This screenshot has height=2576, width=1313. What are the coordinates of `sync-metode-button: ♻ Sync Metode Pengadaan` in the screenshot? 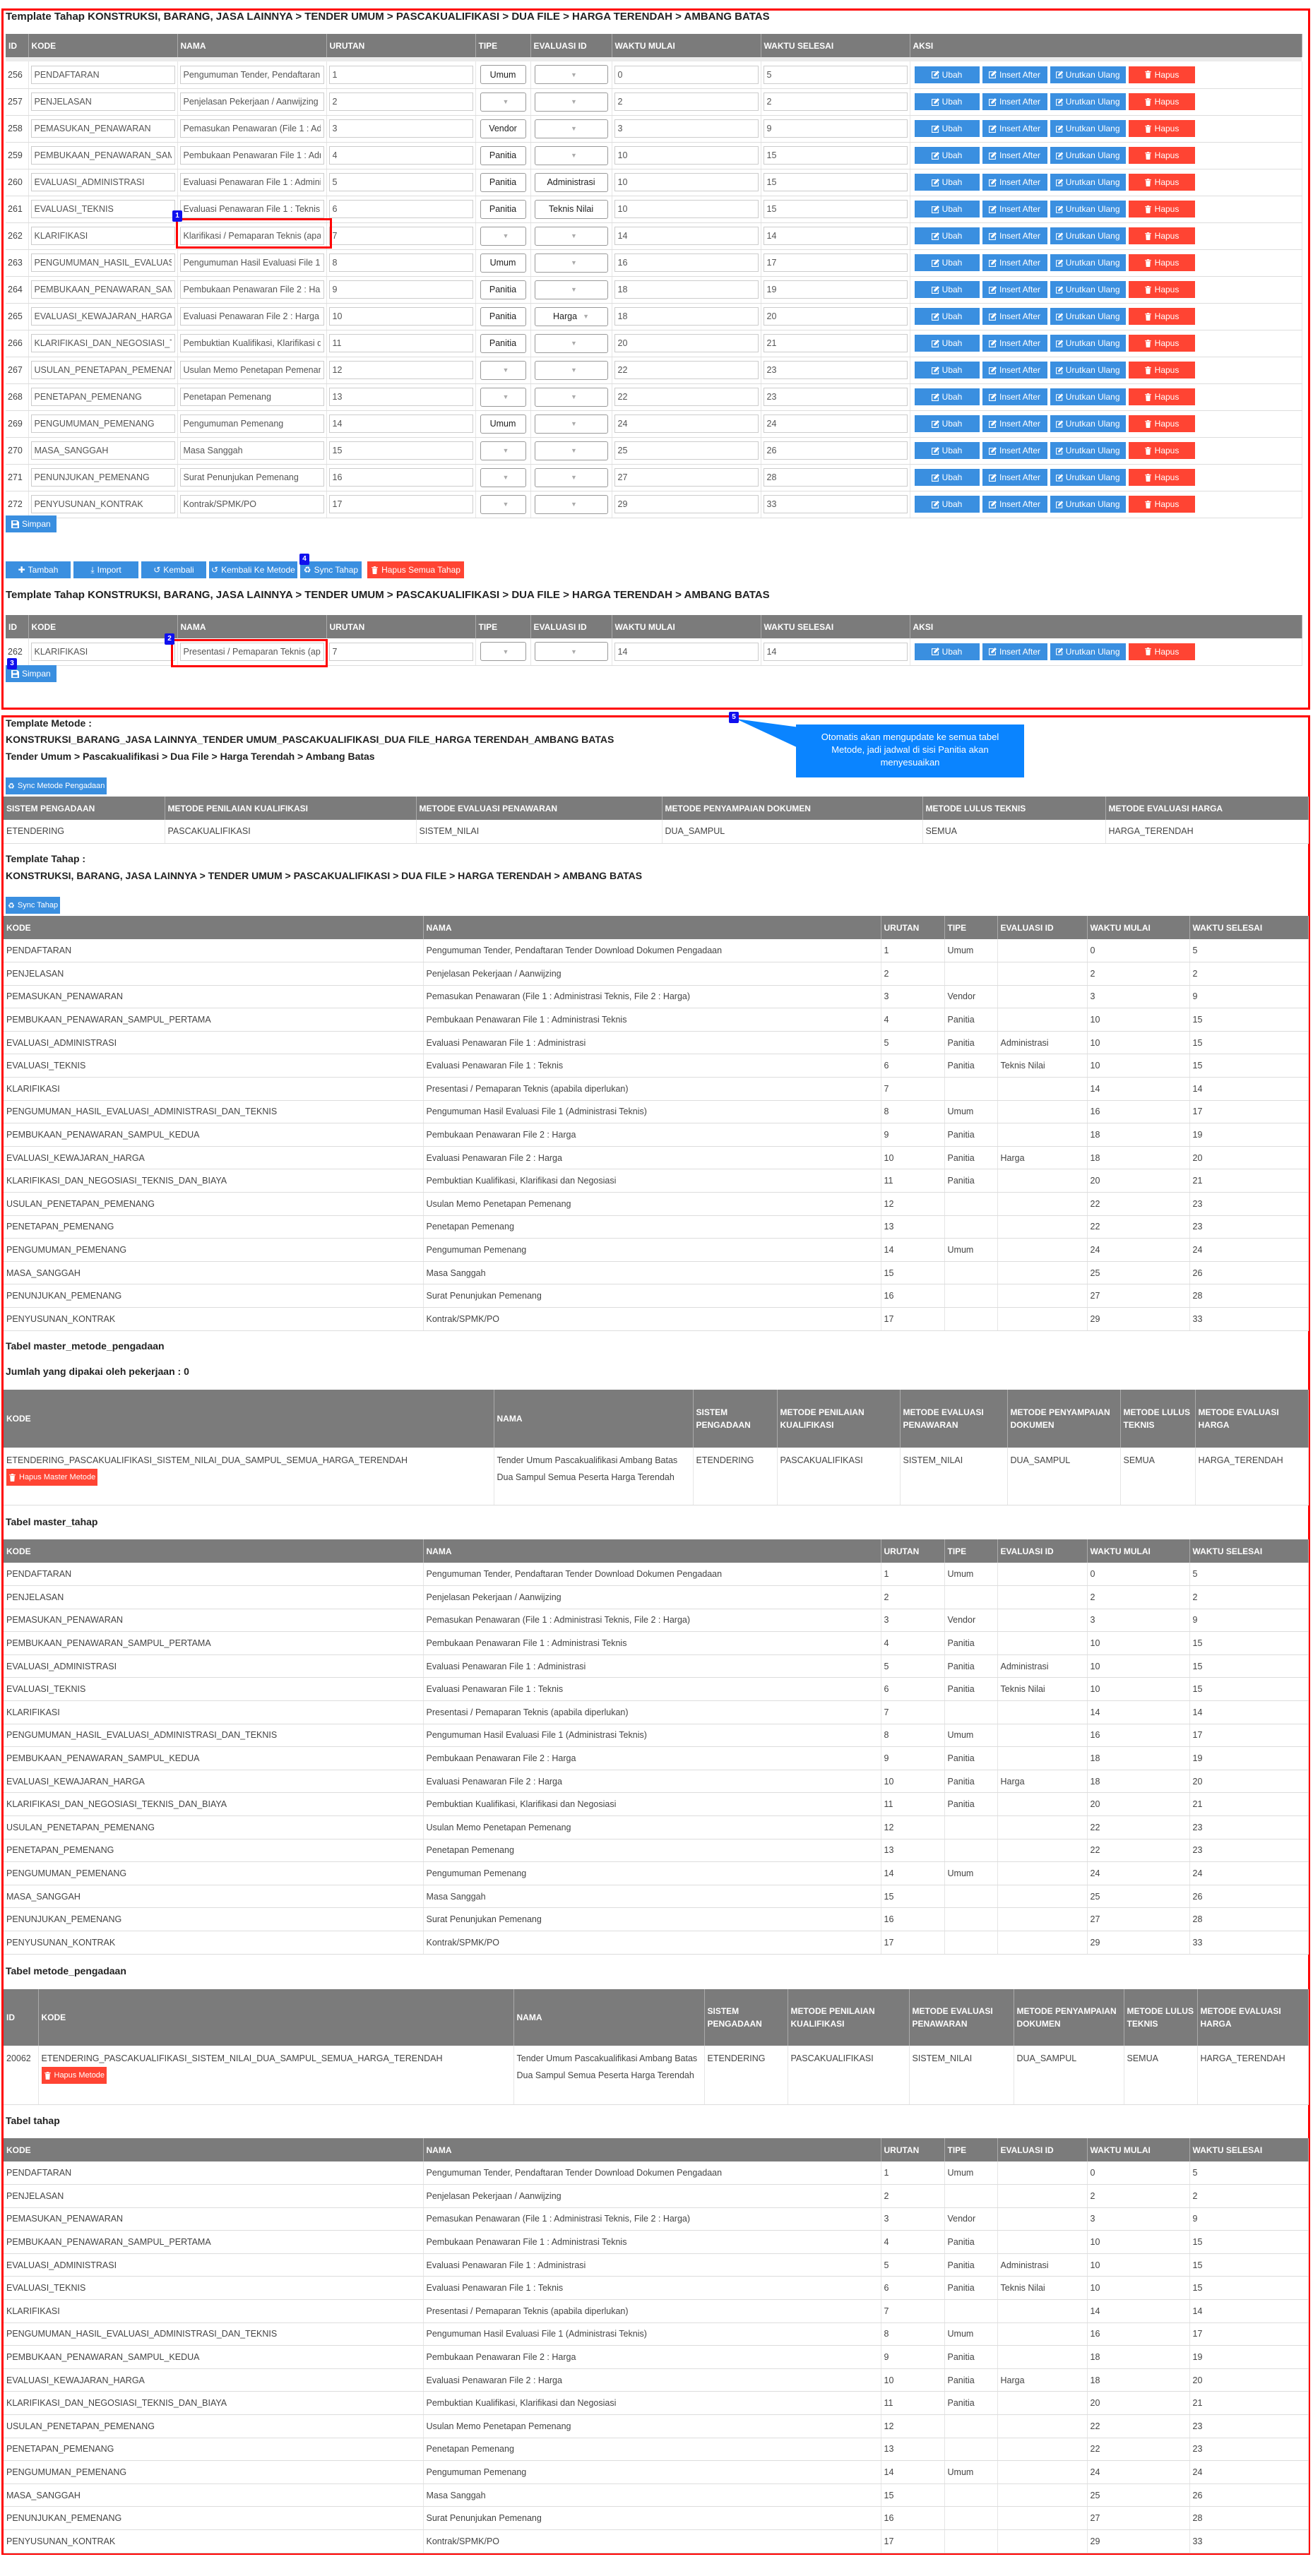 It's located at (56, 785).